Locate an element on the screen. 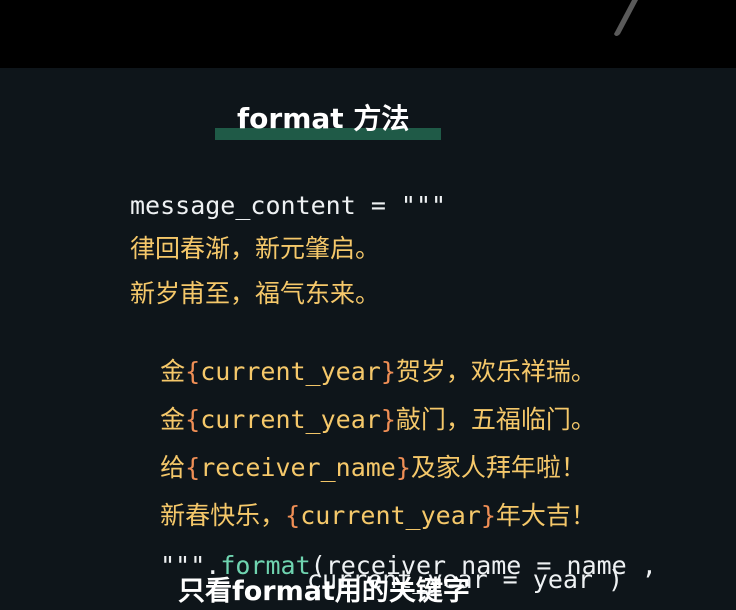  slide-title: format 方法 is located at coordinates (328, 120).